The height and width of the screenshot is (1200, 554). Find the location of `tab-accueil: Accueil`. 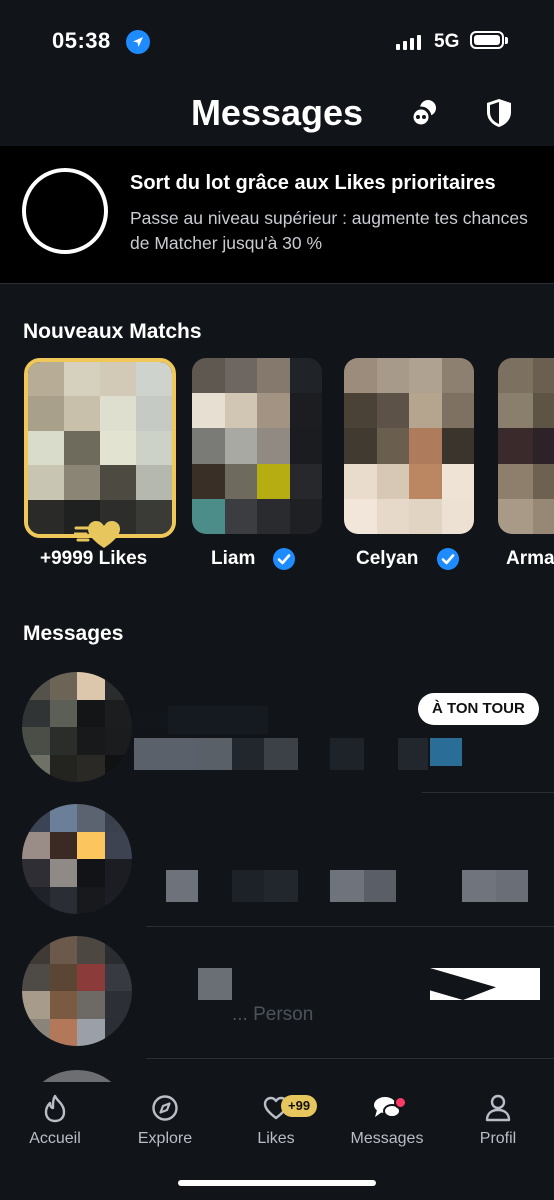

tab-accueil: Accueil is located at coordinates (55, 1120).